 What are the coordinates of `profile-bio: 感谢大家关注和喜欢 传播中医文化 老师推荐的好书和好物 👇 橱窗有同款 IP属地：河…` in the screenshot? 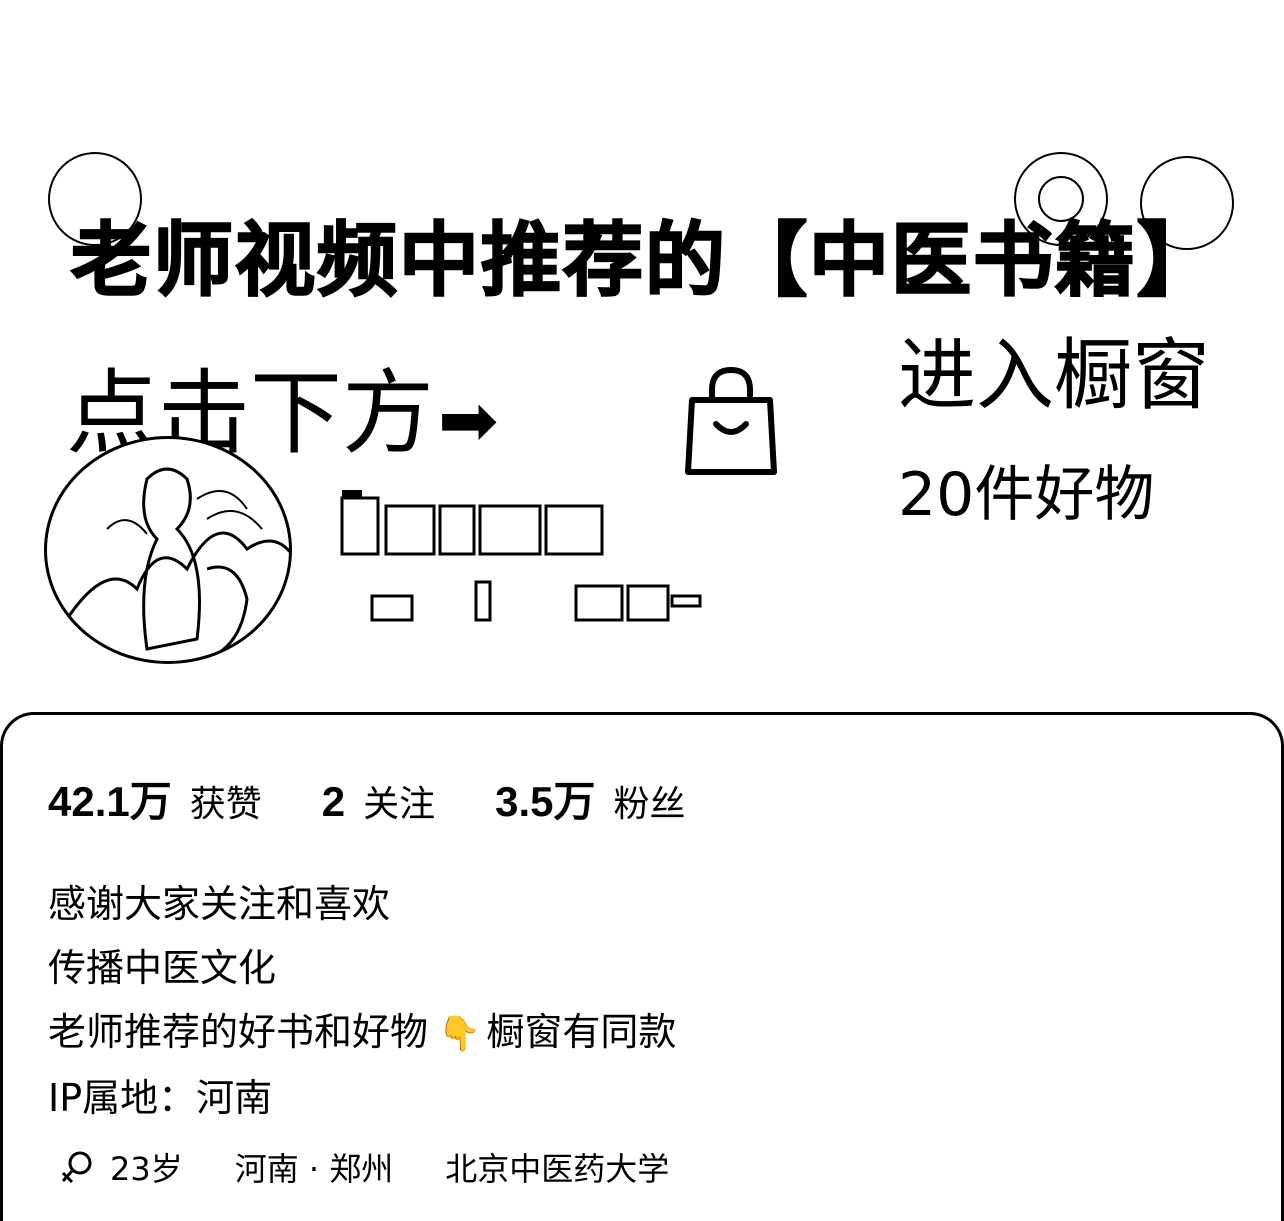 It's located at (362, 1001).